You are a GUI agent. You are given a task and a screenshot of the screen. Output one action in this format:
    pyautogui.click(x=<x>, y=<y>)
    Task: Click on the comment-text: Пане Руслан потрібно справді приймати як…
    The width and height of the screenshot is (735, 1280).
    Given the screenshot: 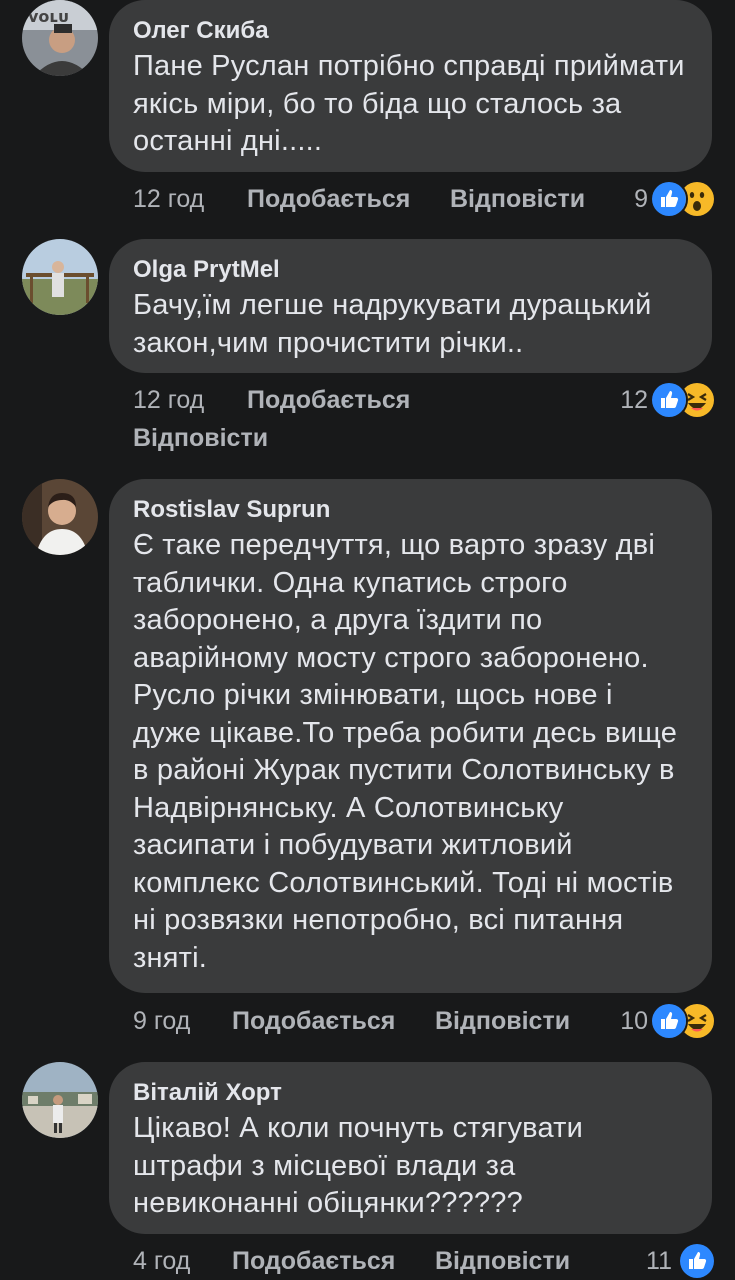 What is the action you would take?
    pyautogui.click(x=409, y=103)
    